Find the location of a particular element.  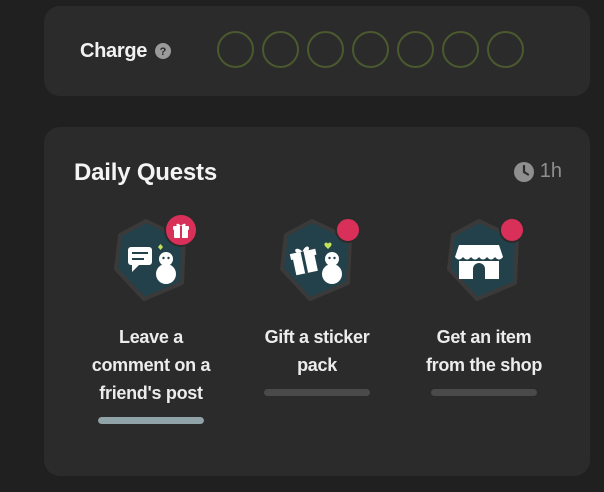

clock-icon is located at coordinates (523, 171).